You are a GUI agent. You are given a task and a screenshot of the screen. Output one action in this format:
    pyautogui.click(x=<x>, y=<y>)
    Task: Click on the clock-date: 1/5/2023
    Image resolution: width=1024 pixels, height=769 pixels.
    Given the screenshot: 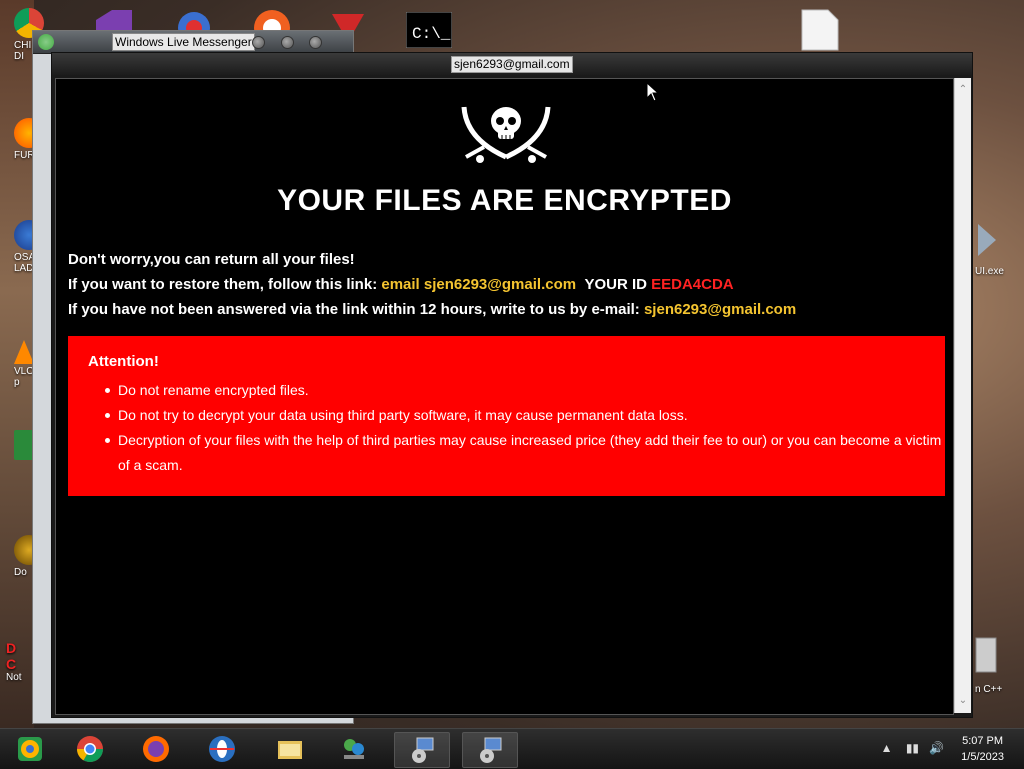 What is the action you would take?
    pyautogui.click(x=982, y=757)
    